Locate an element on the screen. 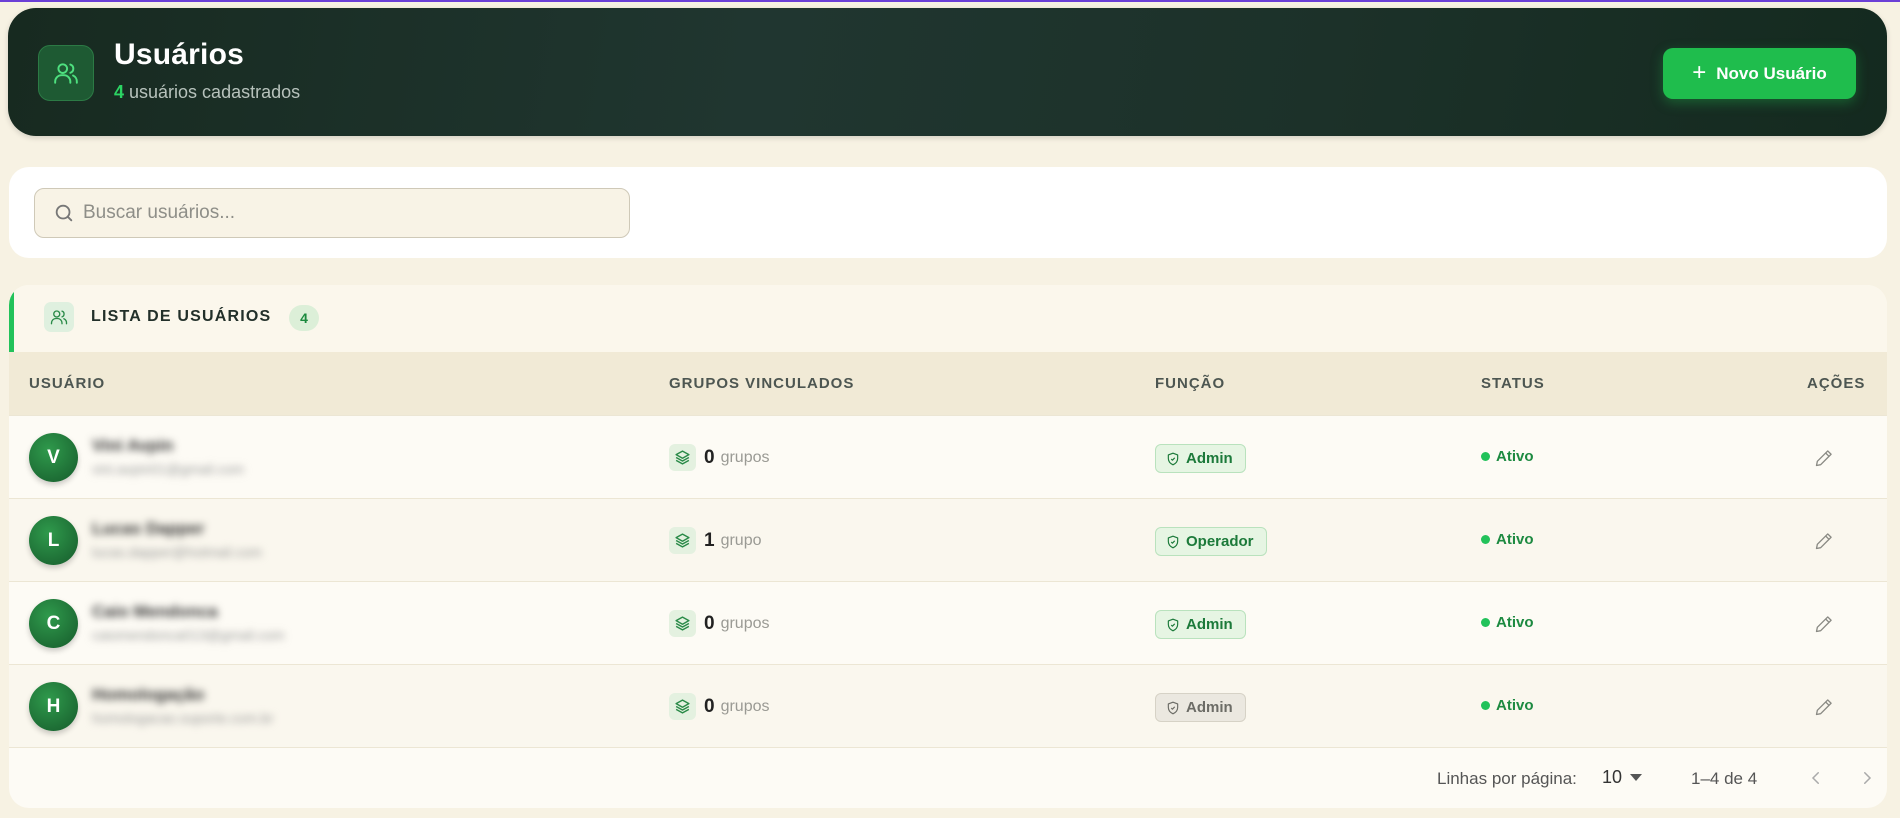  chevron-left-icon is located at coordinates (1815, 778).